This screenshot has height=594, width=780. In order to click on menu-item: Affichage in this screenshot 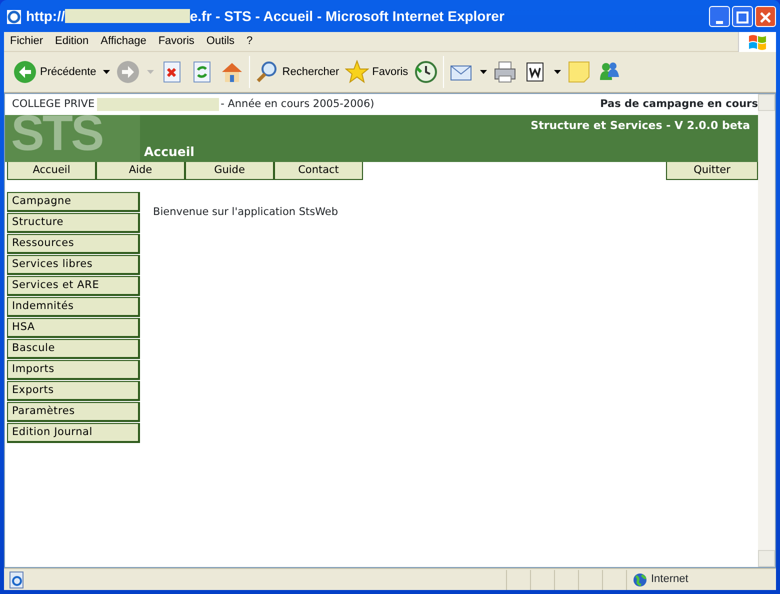, I will do `click(123, 41)`.